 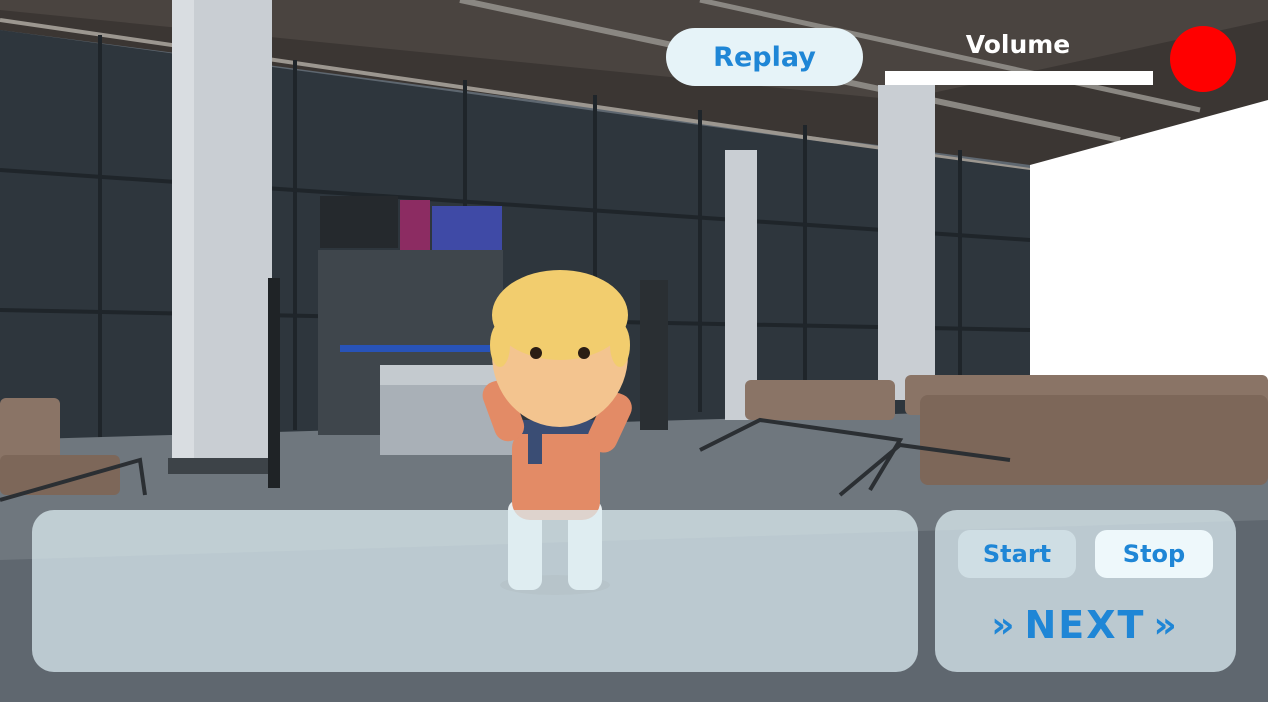 What do you see at coordinates (906, 242) in the screenshot?
I see `pillar-right` at bounding box center [906, 242].